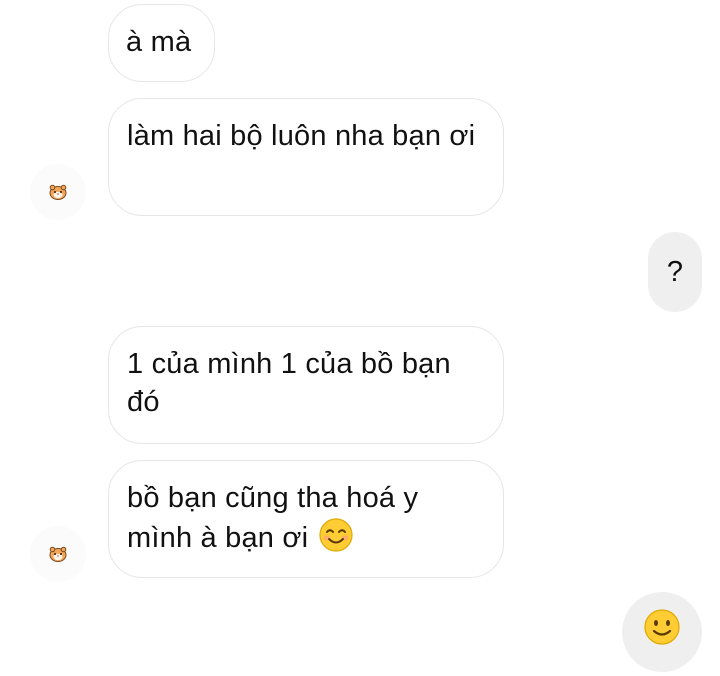  What do you see at coordinates (306, 157) in the screenshot?
I see `message-bubble-incoming: làm hai bộ luôn nha bạn ơi` at bounding box center [306, 157].